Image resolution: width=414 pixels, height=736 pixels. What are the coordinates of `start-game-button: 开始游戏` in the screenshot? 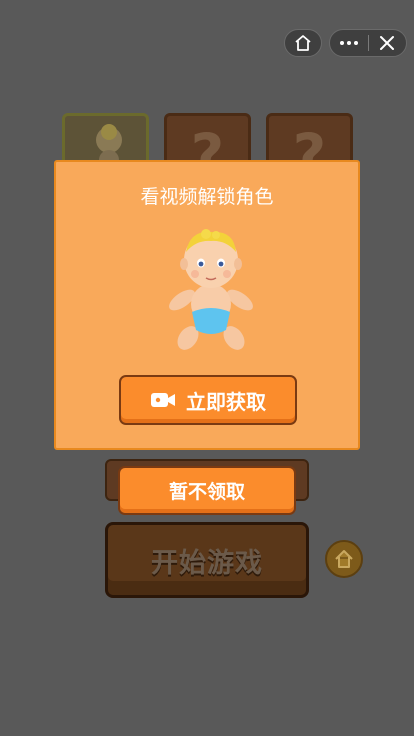 It's located at (207, 560).